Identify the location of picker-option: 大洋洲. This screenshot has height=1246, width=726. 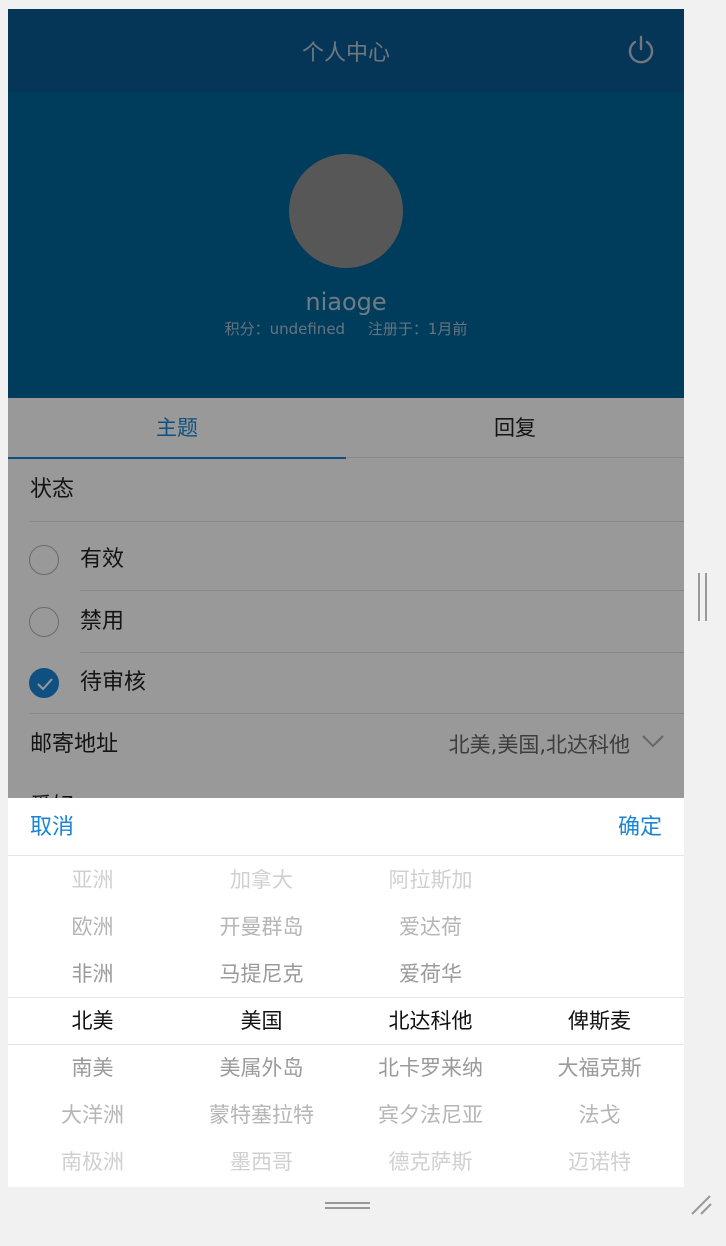
(92, 1115).